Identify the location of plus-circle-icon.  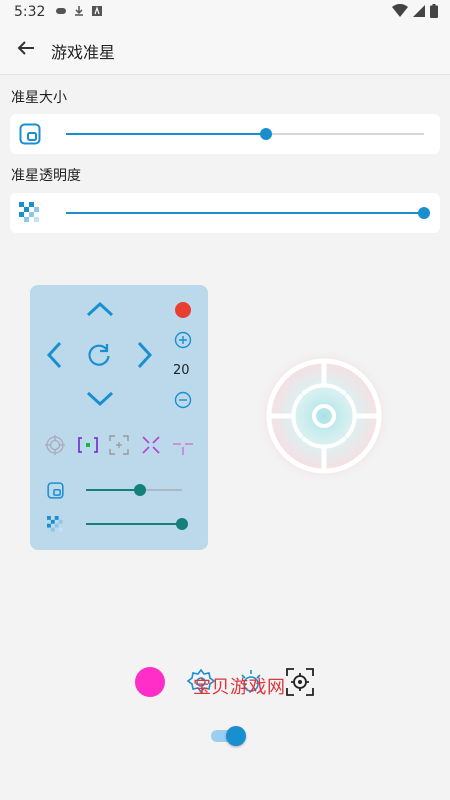
(183, 340).